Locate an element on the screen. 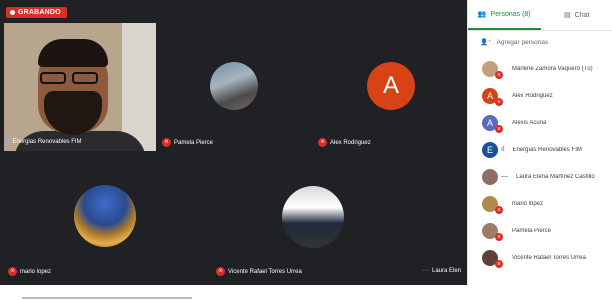  avatar is located at coordinates (490, 176).